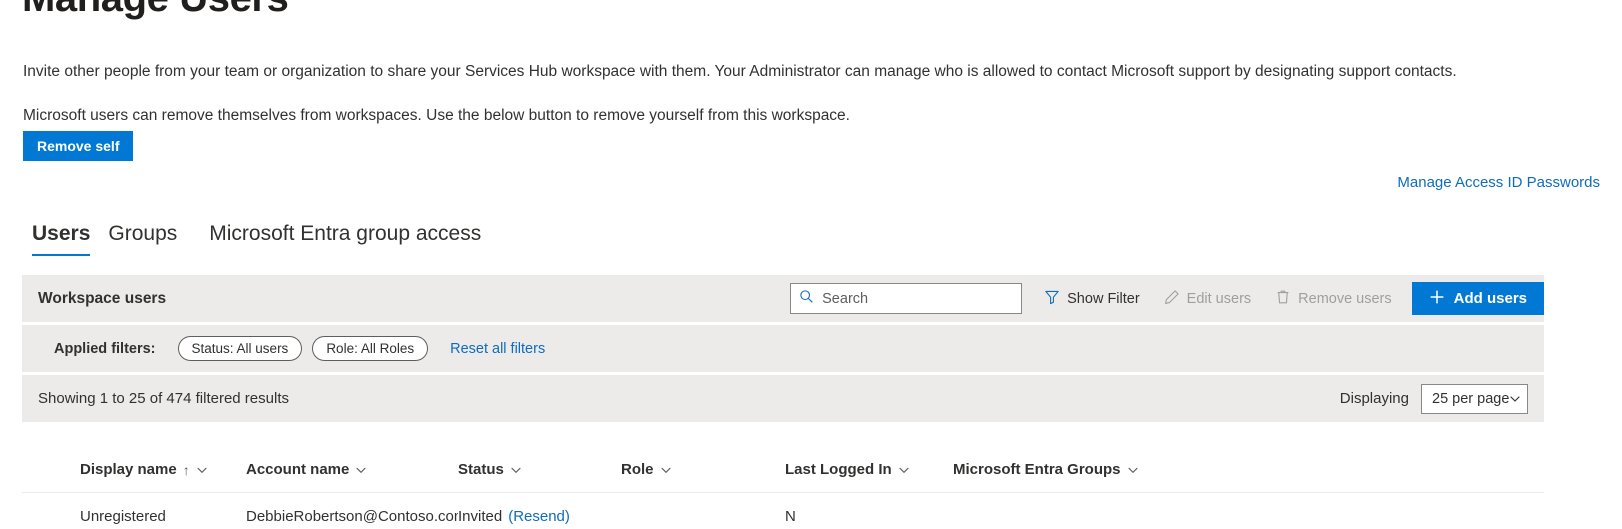 The width and height of the screenshot is (1622, 529). What do you see at coordinates (61, 238) in the screenshot?
I see `tab-users: Users` at bounding box center [61, 238].